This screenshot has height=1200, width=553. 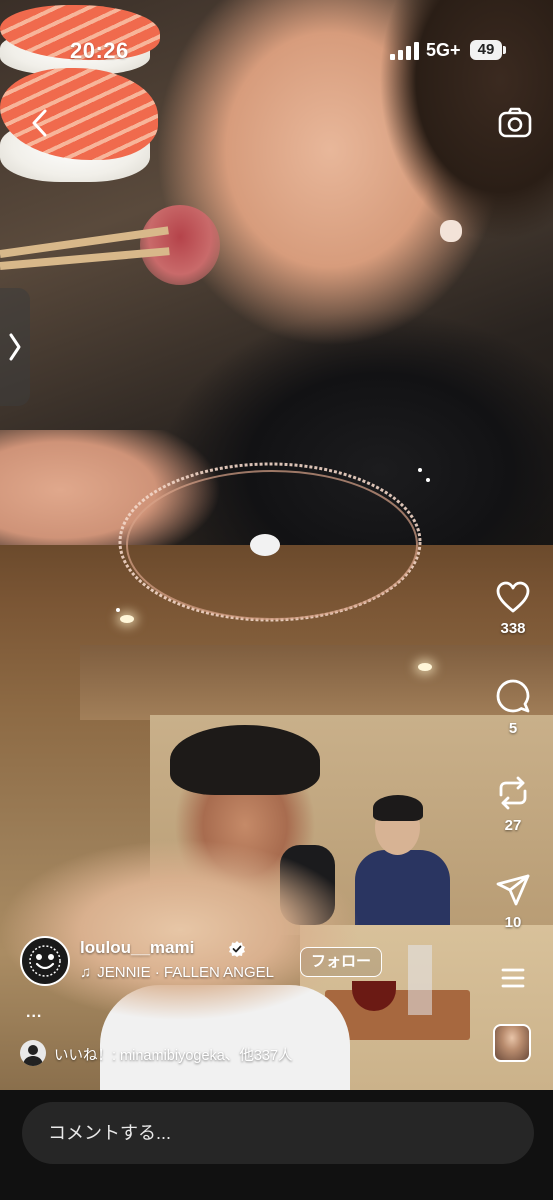 I want to click on video-mouth, so click(x=180, y=245).